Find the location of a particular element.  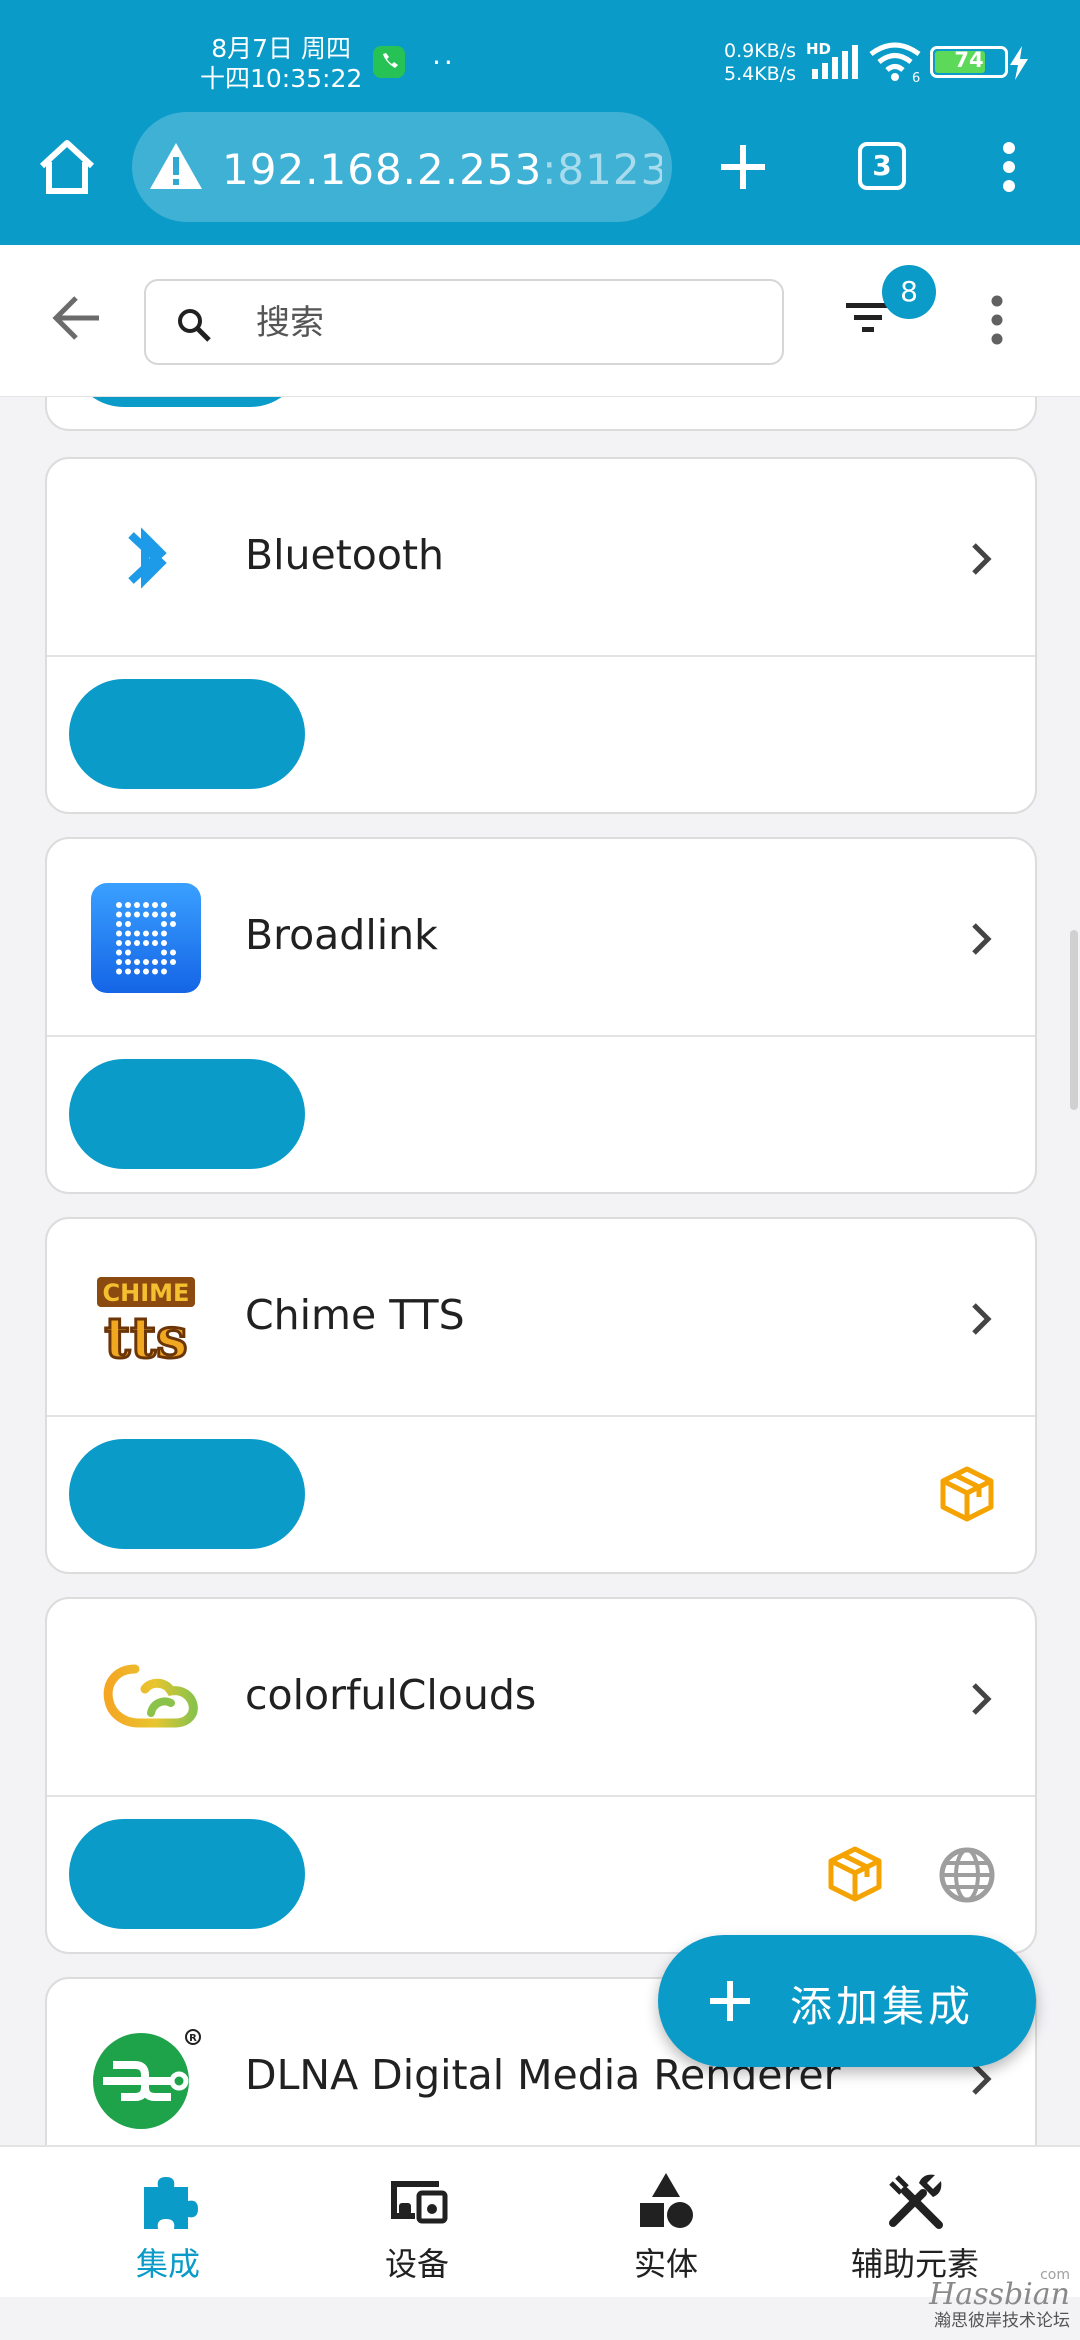

integration-name: Bluetooth is located at coordinates (345, 555).